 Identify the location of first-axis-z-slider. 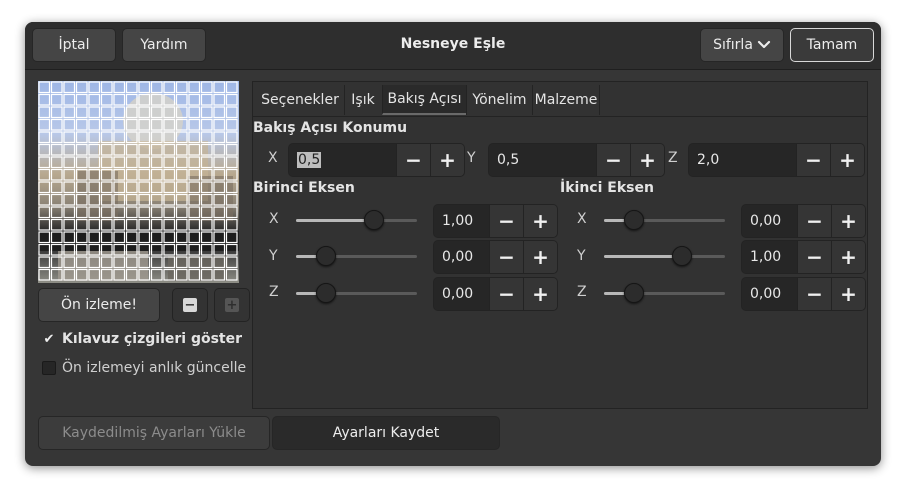
(356, 293).